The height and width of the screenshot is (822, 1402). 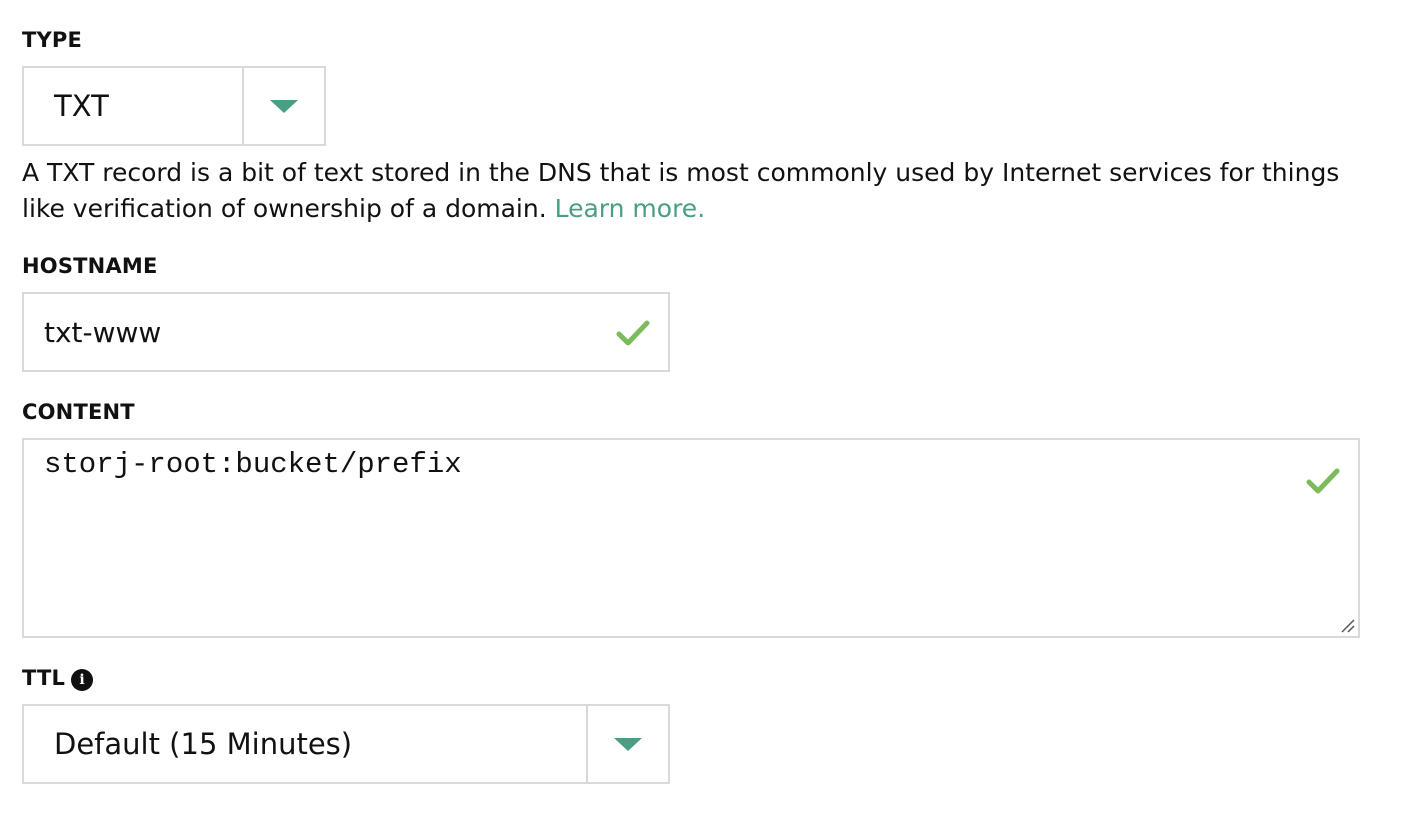 I want to click on type-select: TXT, so click(x=174, y=106).